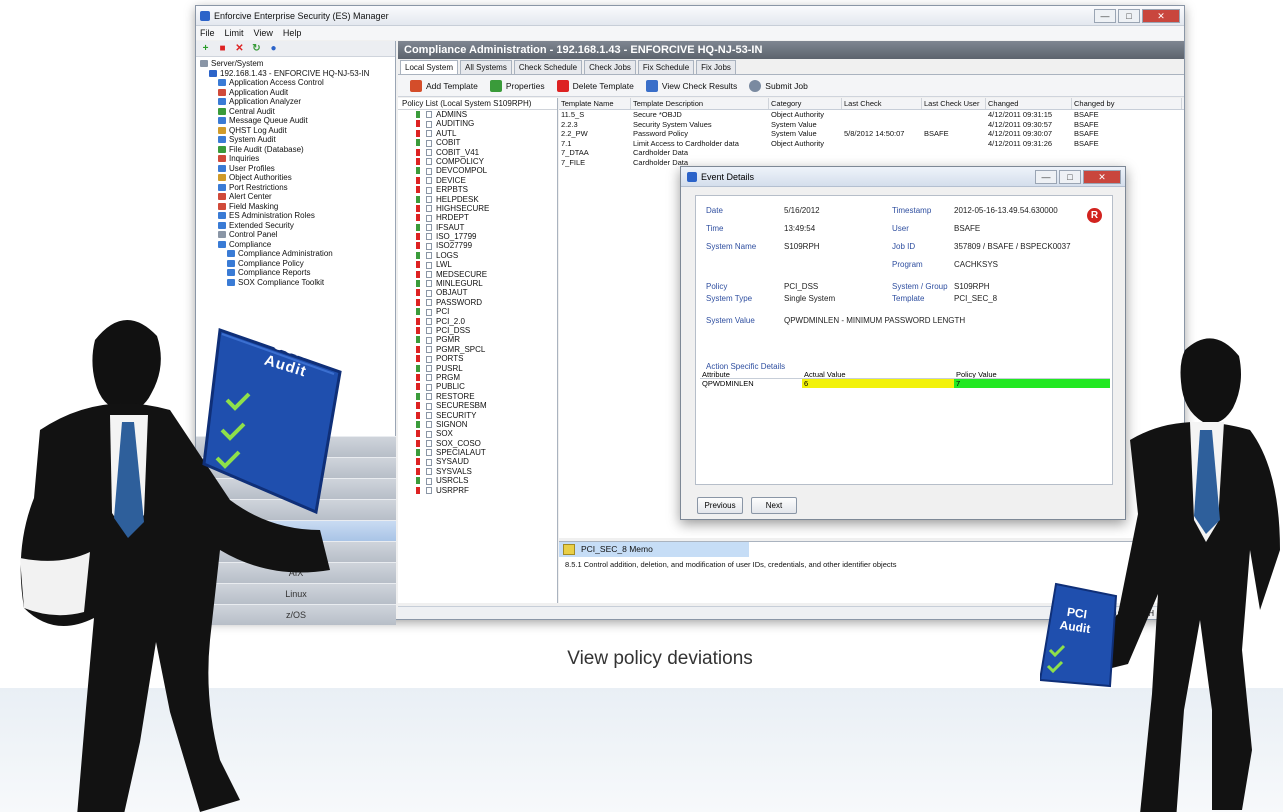 This screenshot has width=1283, height=812. I want to click on column-header: Template Description, so click(700, 103).